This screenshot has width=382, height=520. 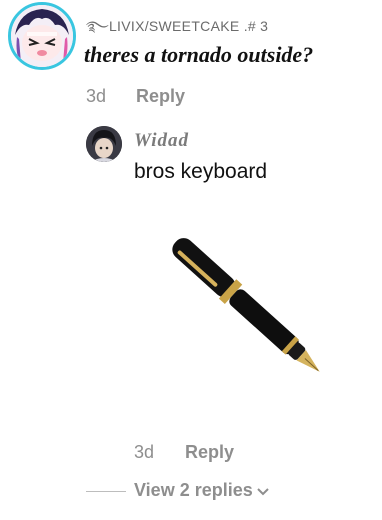 What do you see at coordinates (209, 452) in the screenshot?
I see `reply-reply-button: Reply` at bounding box center [209, 452].